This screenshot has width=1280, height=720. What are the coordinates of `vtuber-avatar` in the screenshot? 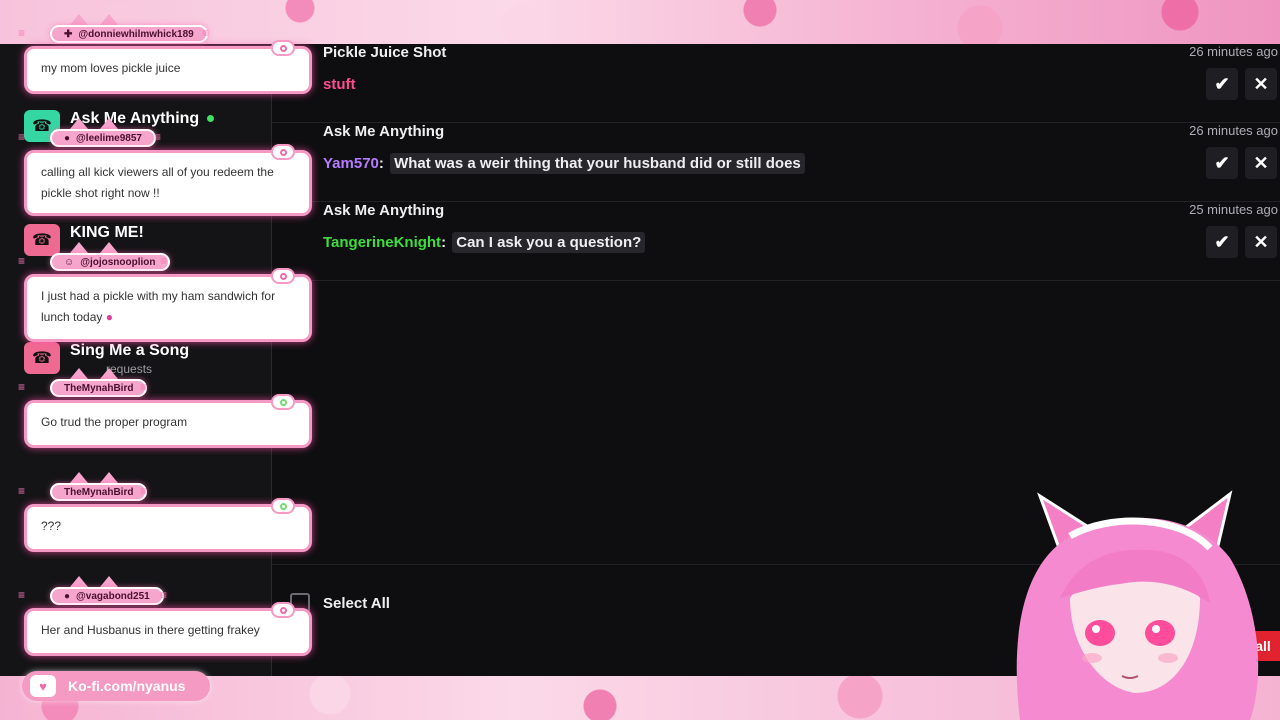 It's located at (1140, 604).